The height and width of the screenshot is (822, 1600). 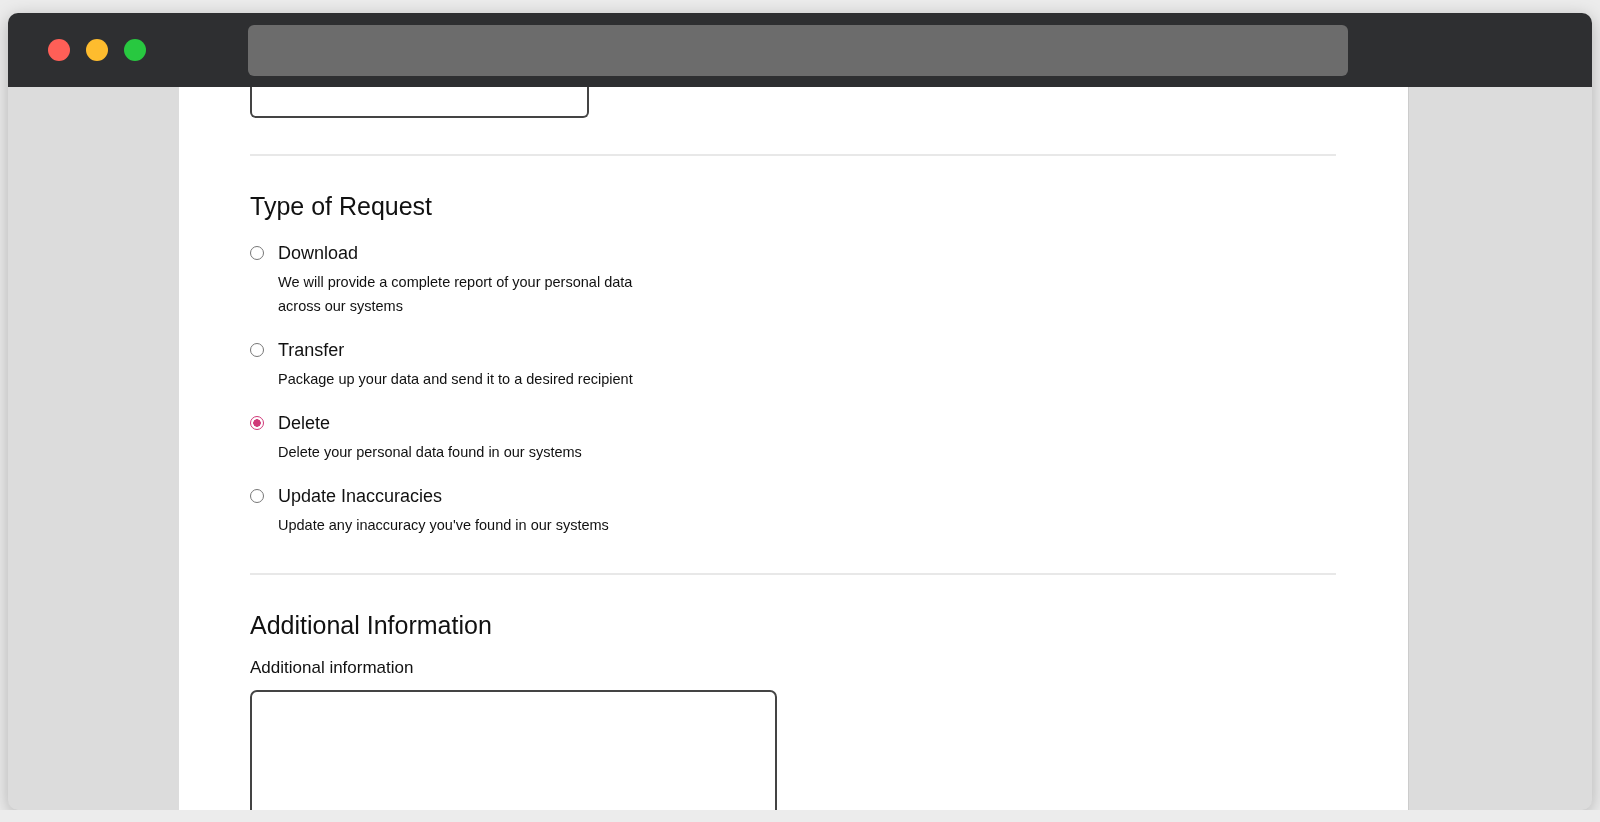 I want to click on option-description: We will provide a complete report of your personal data across our systems, so click(x=456, y=294).